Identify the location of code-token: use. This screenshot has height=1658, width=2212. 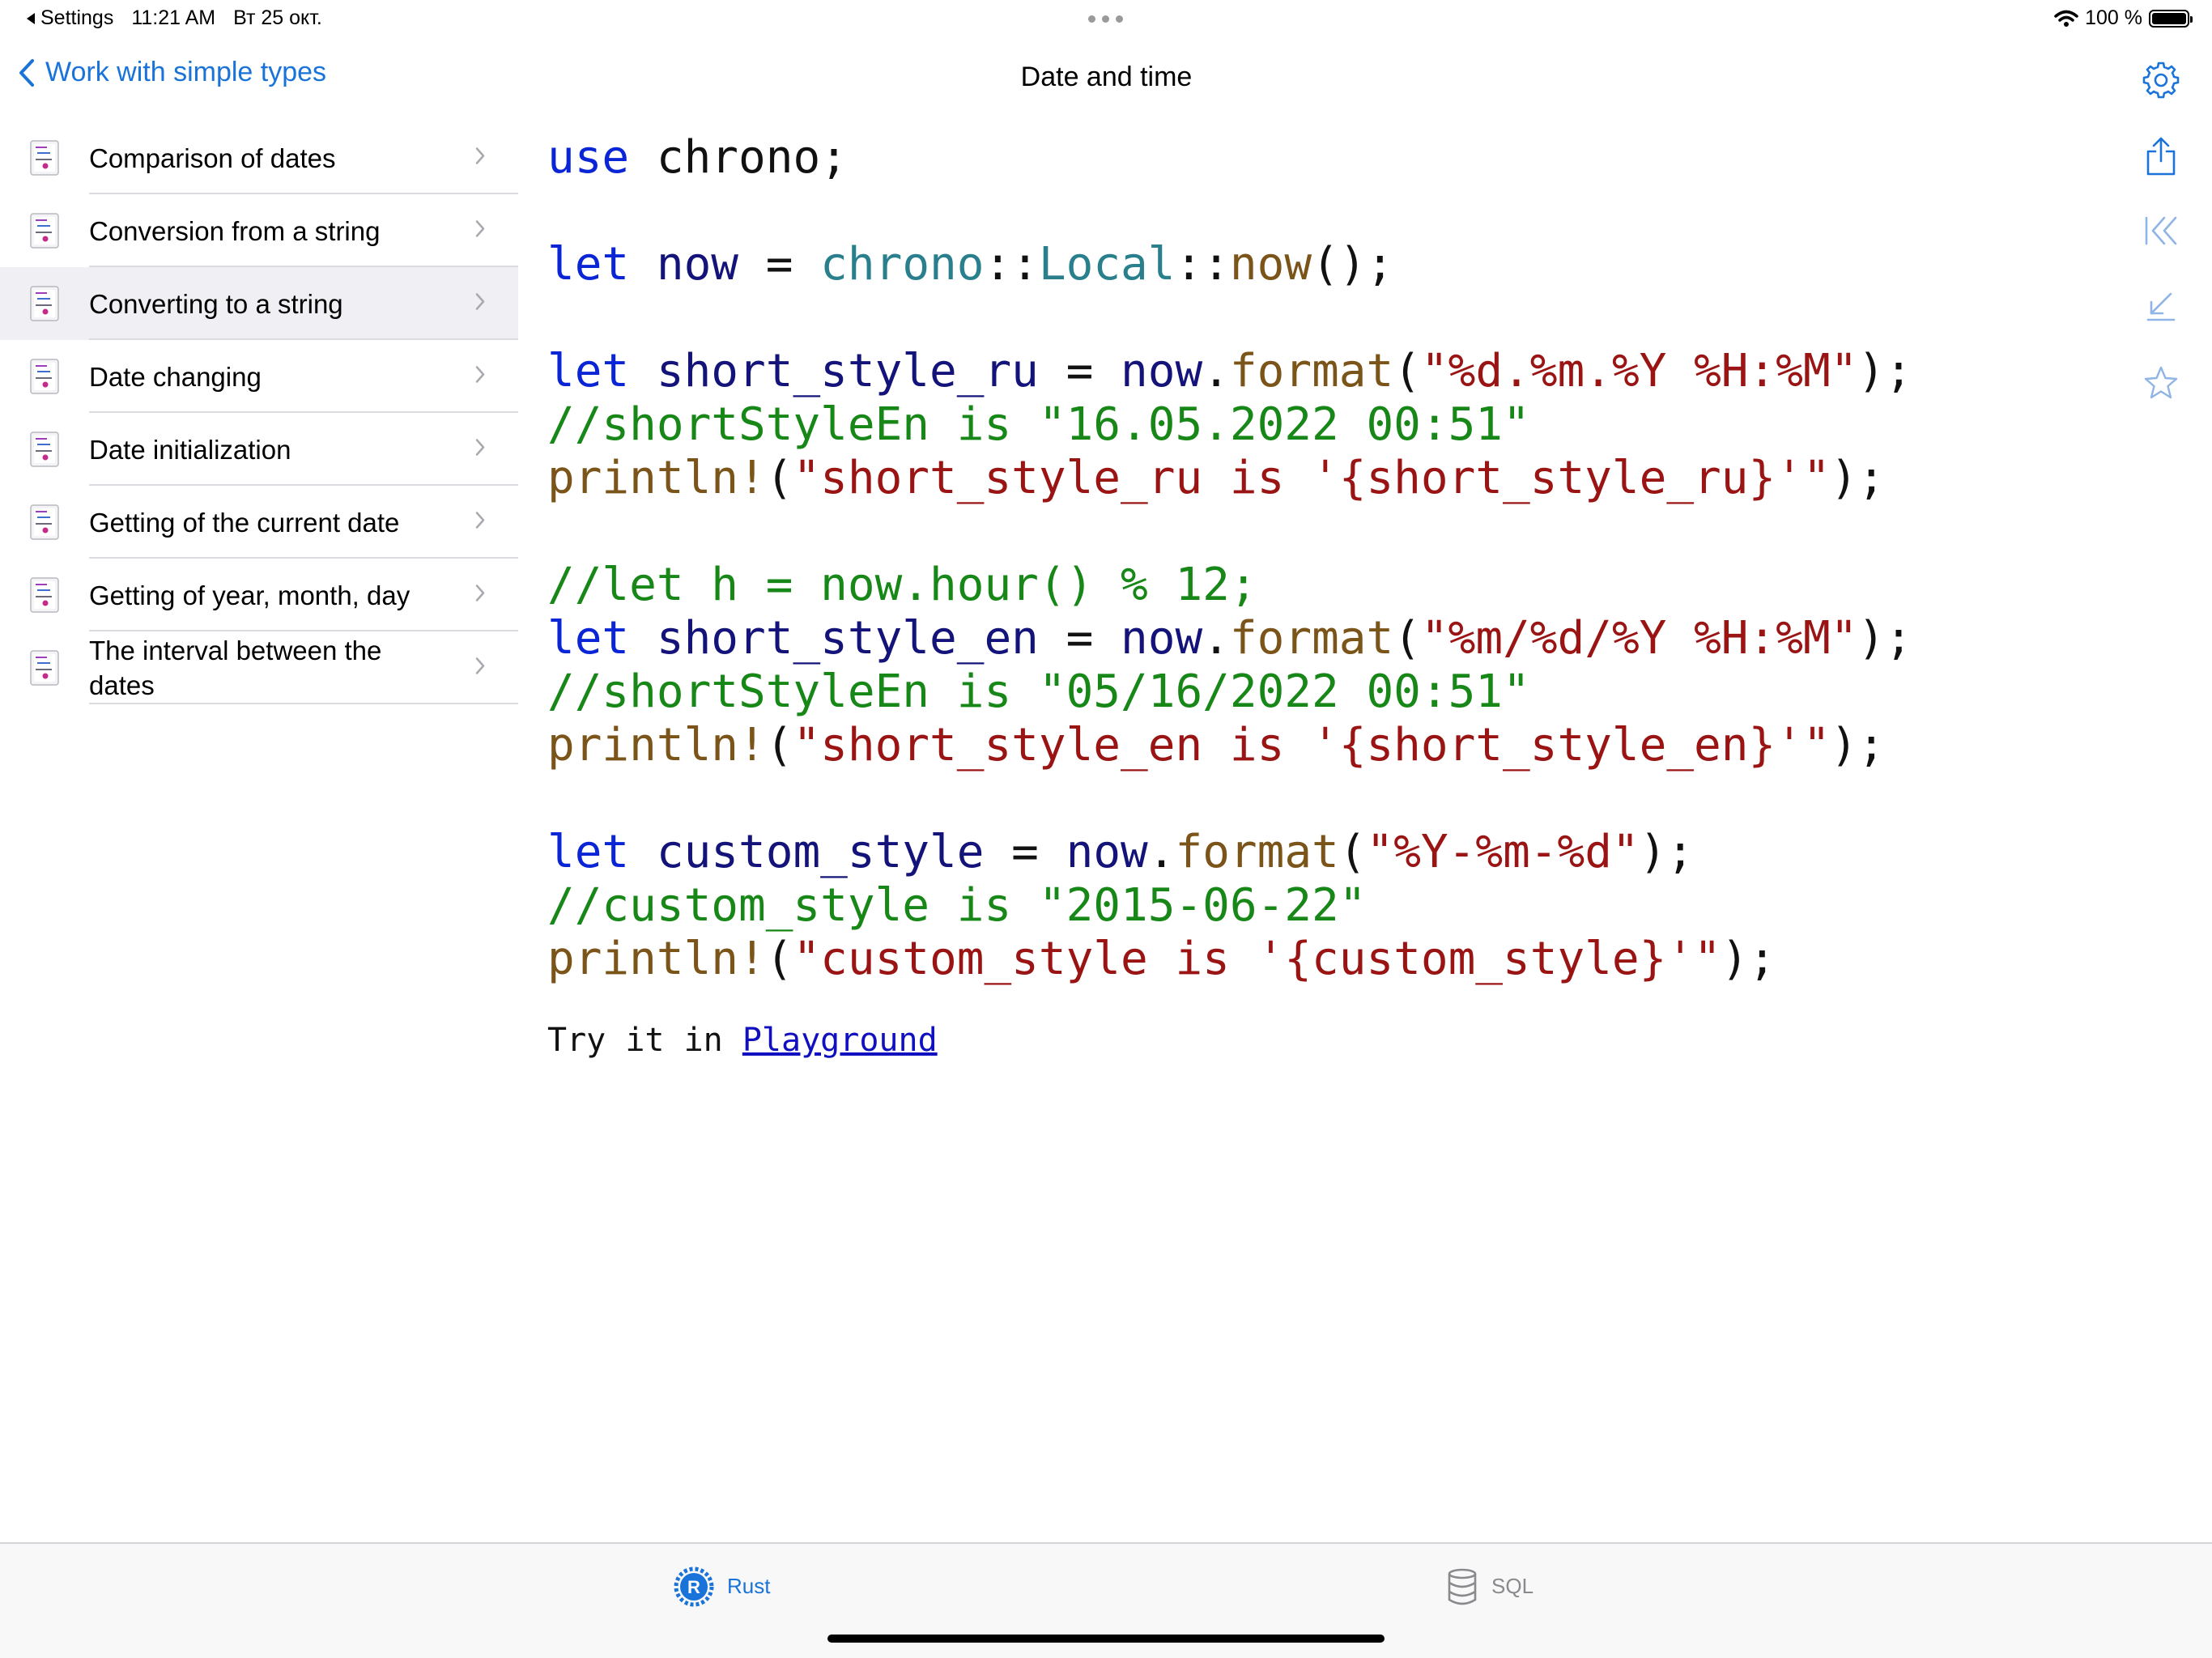
(589, 157).